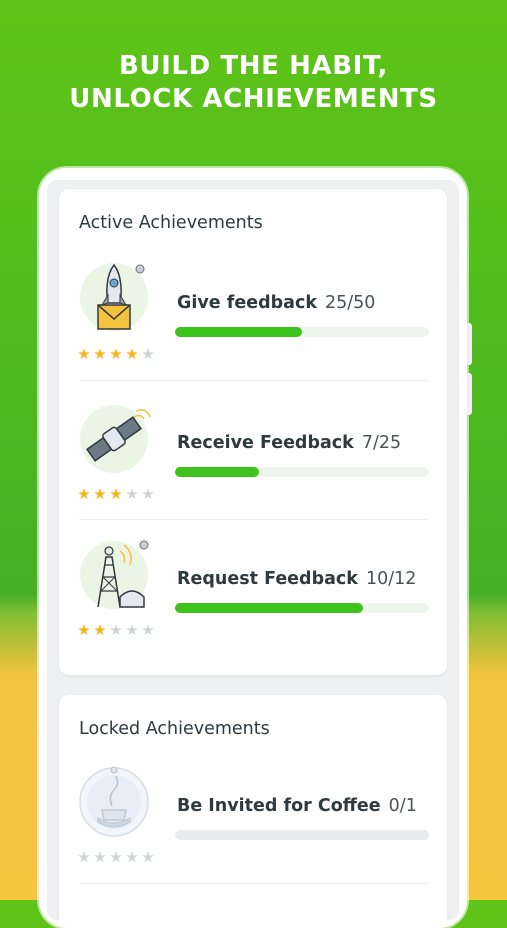 Image resolution: width=507 pixels, height=928 pixels. I want to click on headline: BUILD THE HABIT, UNLOCK ACHIEVEMENTS, so click(253, 83).